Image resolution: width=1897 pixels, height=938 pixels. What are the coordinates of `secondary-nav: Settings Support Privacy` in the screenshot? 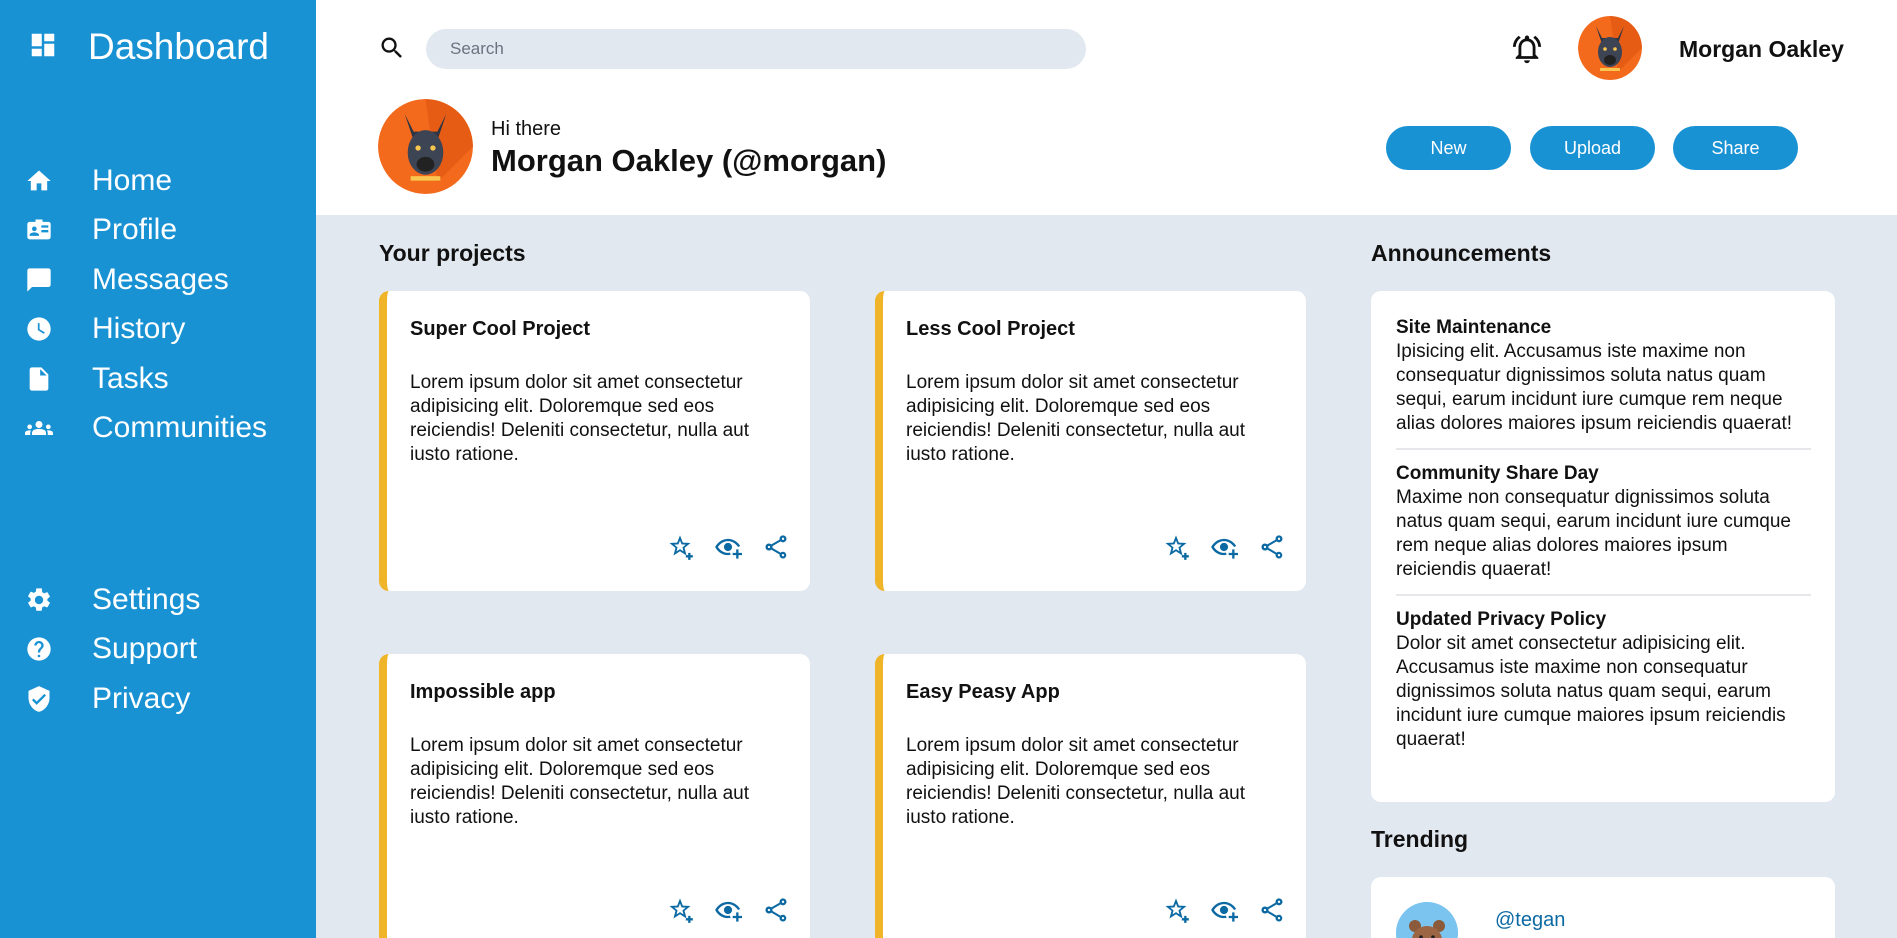 It's located at (112, 649).